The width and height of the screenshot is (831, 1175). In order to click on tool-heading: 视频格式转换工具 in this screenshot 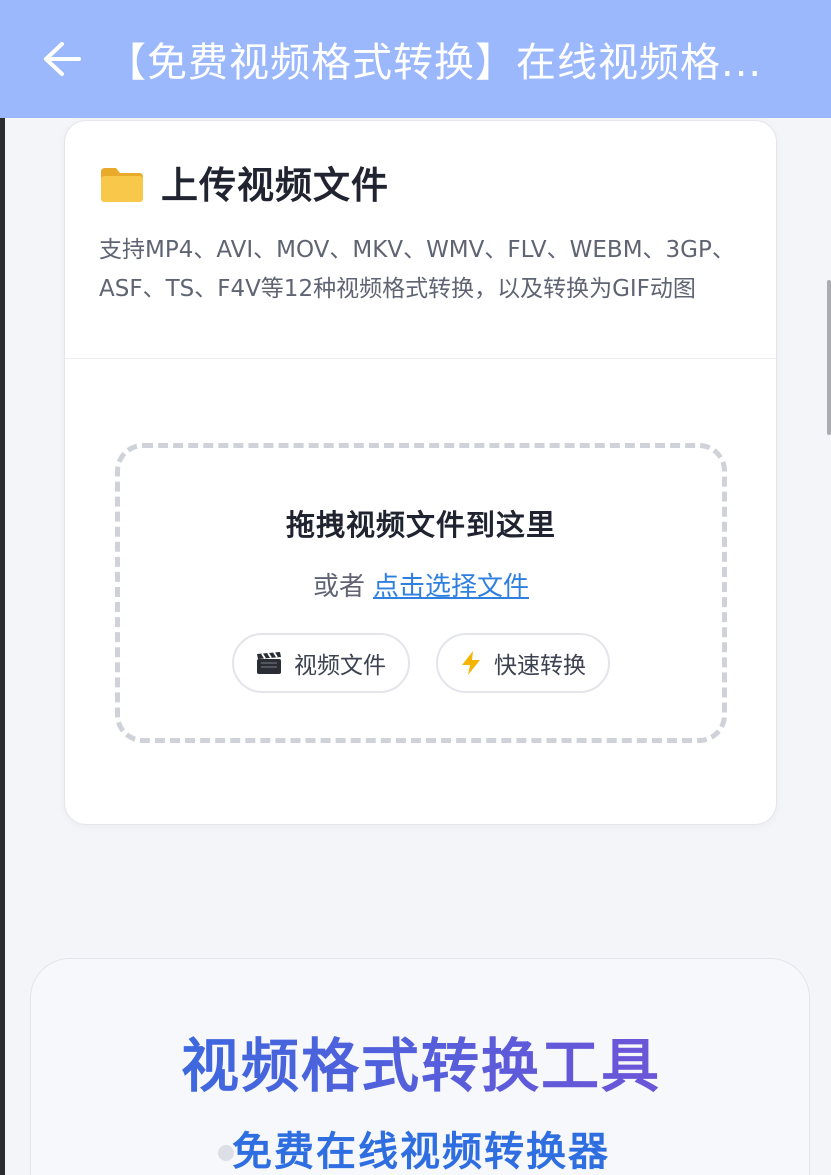, I will do `click(421, 1061)`.